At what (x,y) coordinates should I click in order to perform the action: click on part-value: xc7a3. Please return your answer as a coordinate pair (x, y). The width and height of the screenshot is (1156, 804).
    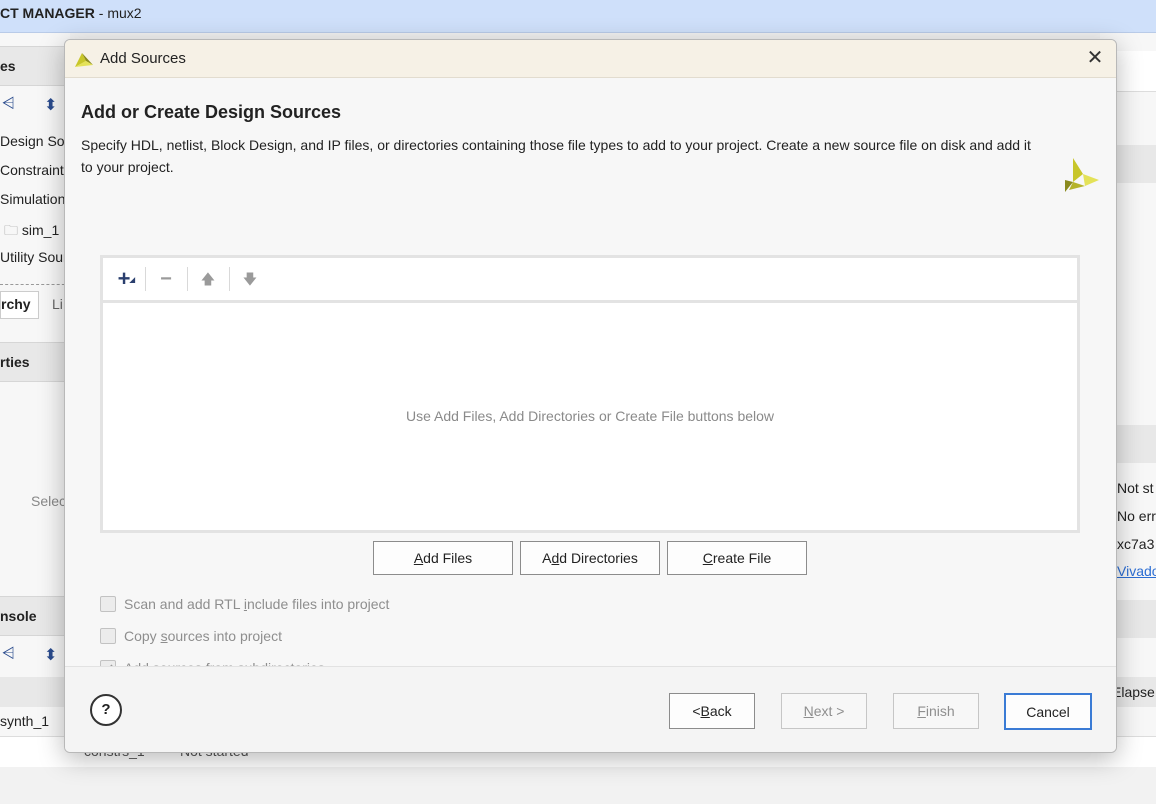
    Looking at the image, I should click on (1136, 544).